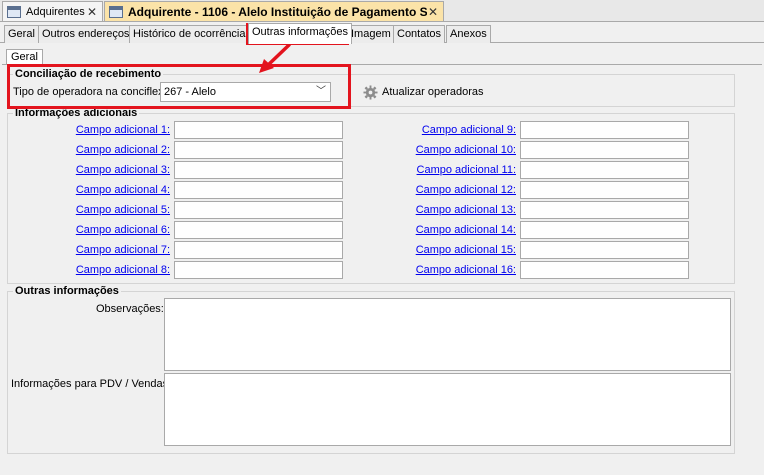 The image size is (764, 475). Describe the element at coordinates (604, 150) in the screenshot. I see `campo-adicional-10-input` at that location.